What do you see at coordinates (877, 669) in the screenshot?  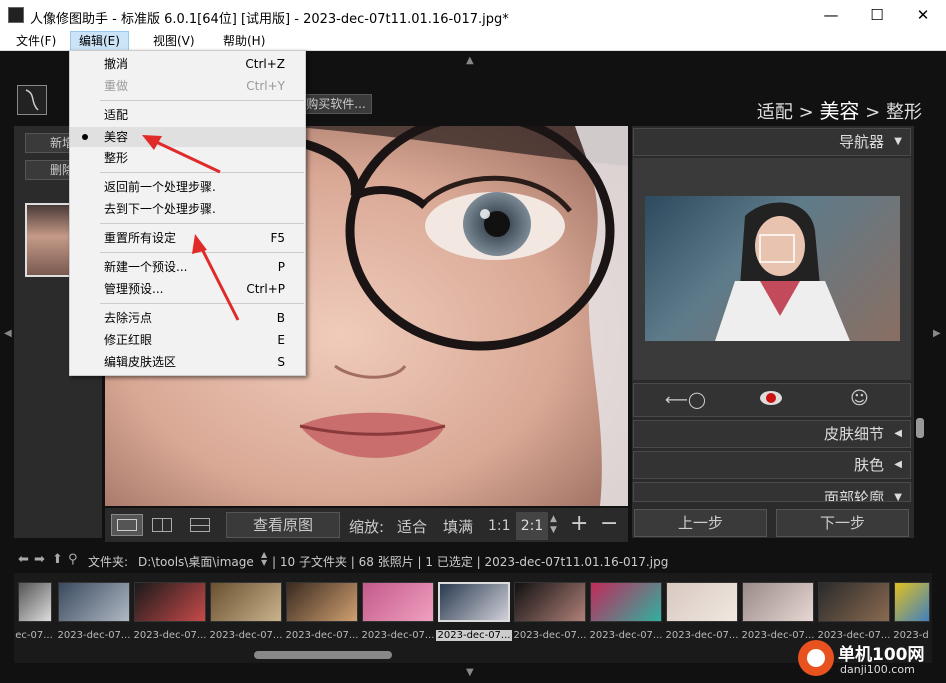 I see `watermark-url: danji100.com` at bounding box center [877, 669].